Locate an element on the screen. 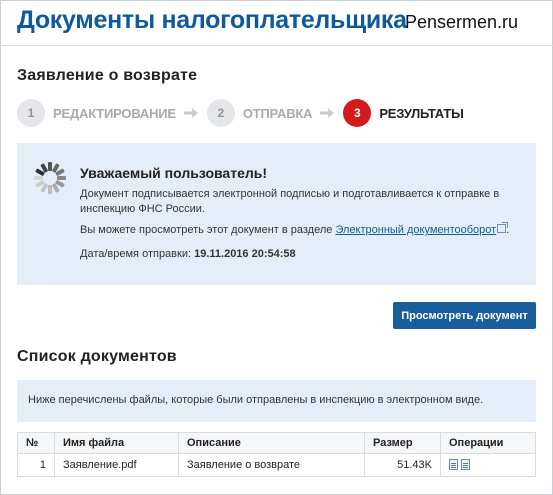 This screenshot has width=553, height=495. notice-line: инспекцию ФНС России. is located at coordinates (142, 209).